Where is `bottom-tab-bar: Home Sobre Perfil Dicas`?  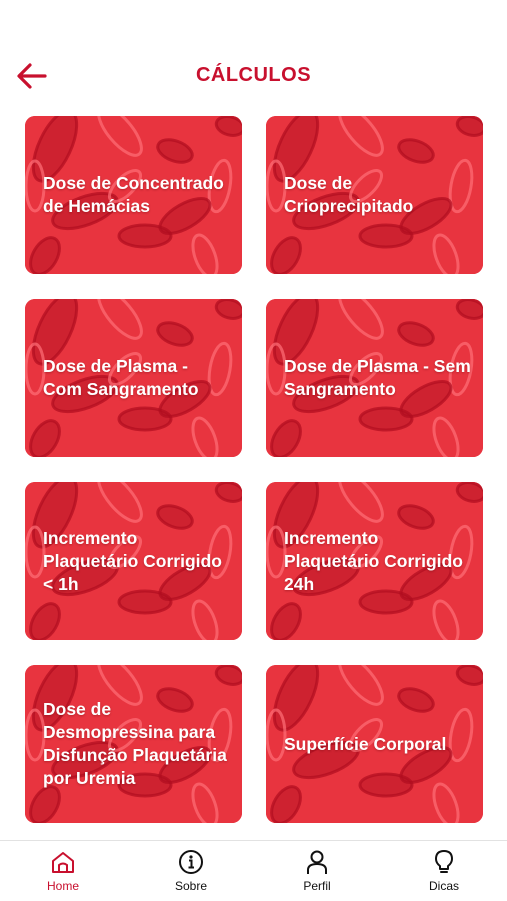
bottom-tab-bar: Home Sobre Perfil Dicas is located at coordinates (253, 870).